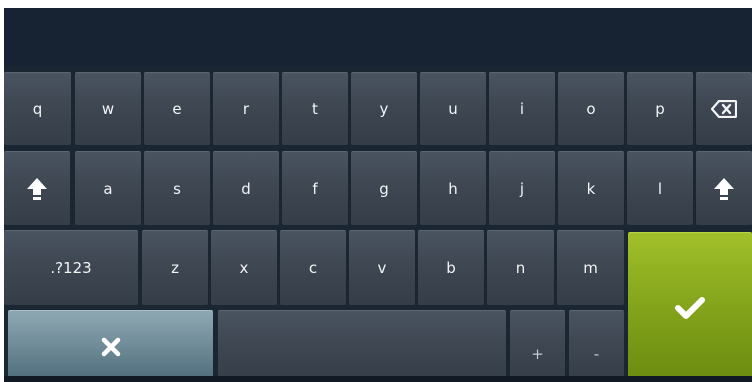 The width and height of the screenshot is (752, 382). What do you see at coordinates (384, 108) in the screenshot?
I see `key-y: y` at bounding box center [384, 108].